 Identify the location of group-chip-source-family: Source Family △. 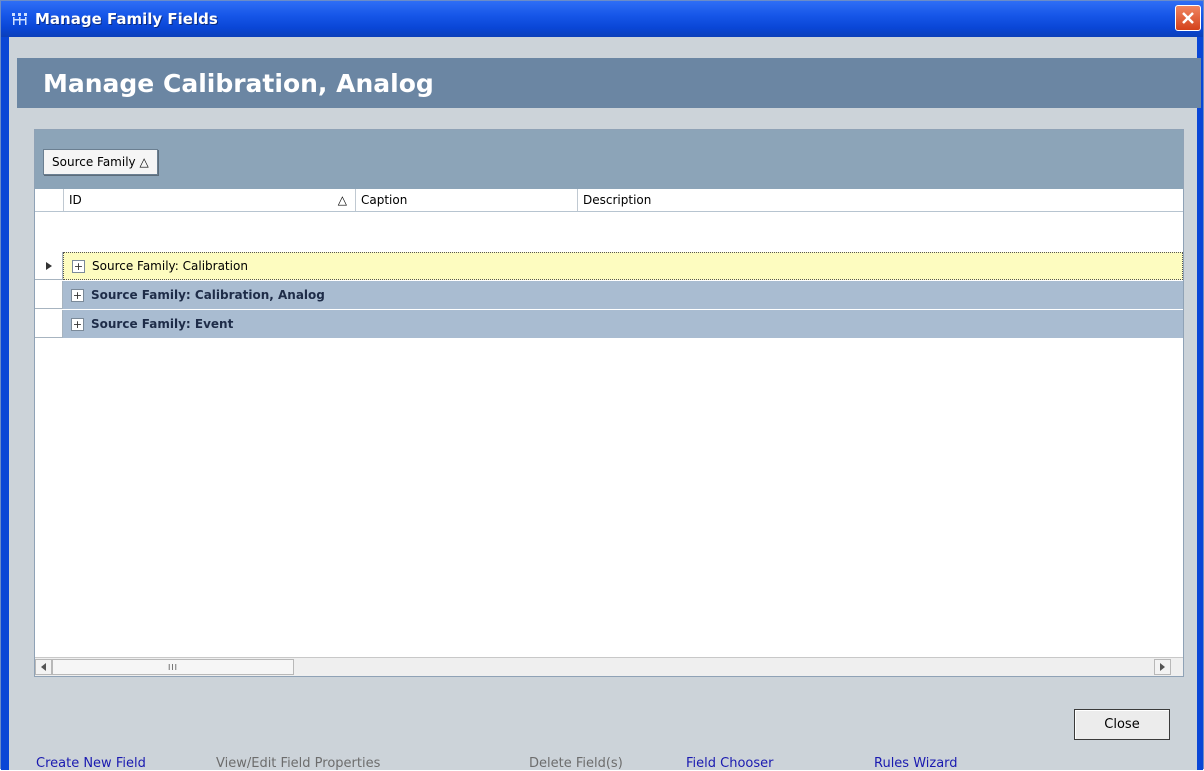
(100, 162).